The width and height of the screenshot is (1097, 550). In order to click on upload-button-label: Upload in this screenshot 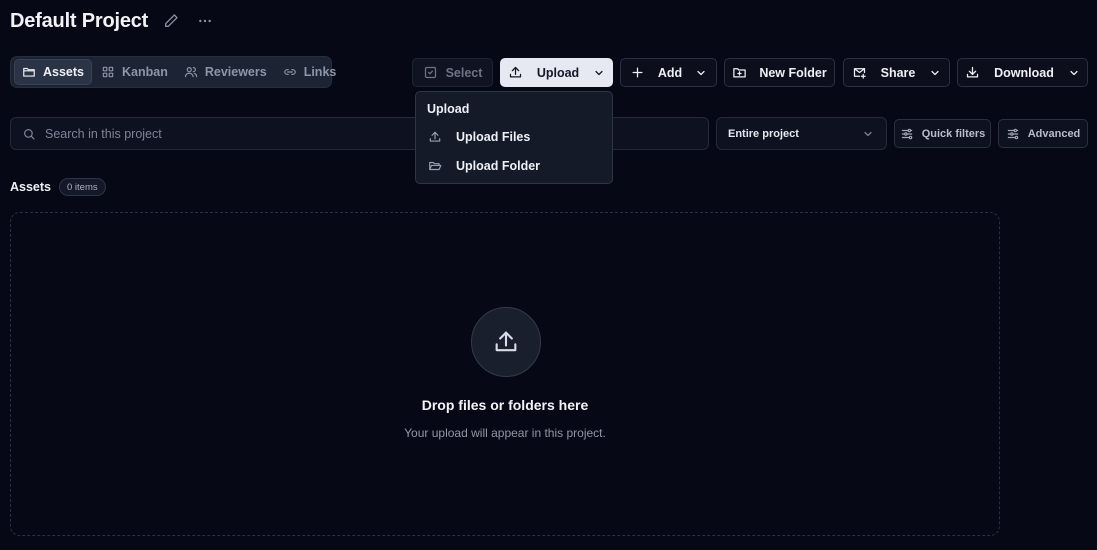, I will do `click(558, 72)`.